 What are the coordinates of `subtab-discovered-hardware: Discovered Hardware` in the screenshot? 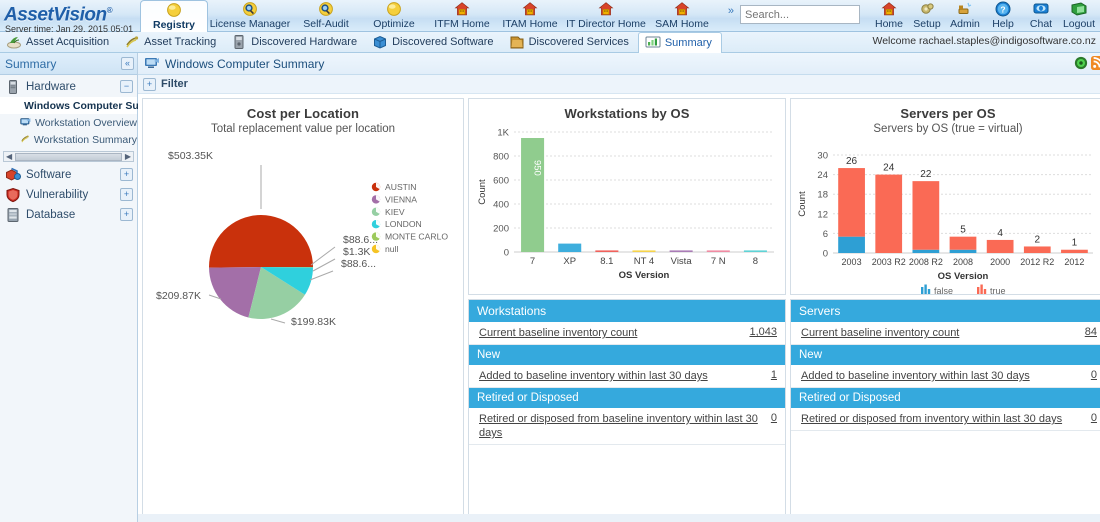 It's located at (295, 42).